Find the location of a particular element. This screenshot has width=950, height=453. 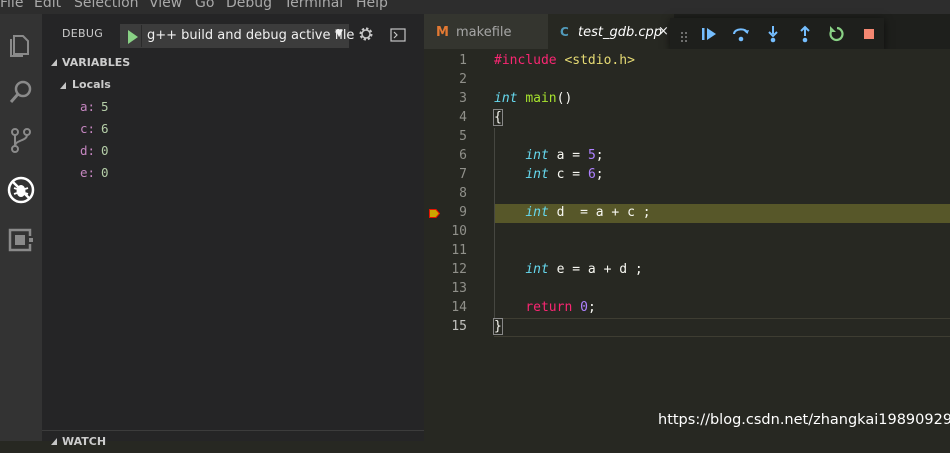

code-text: { is located at coordinates (498, 117).